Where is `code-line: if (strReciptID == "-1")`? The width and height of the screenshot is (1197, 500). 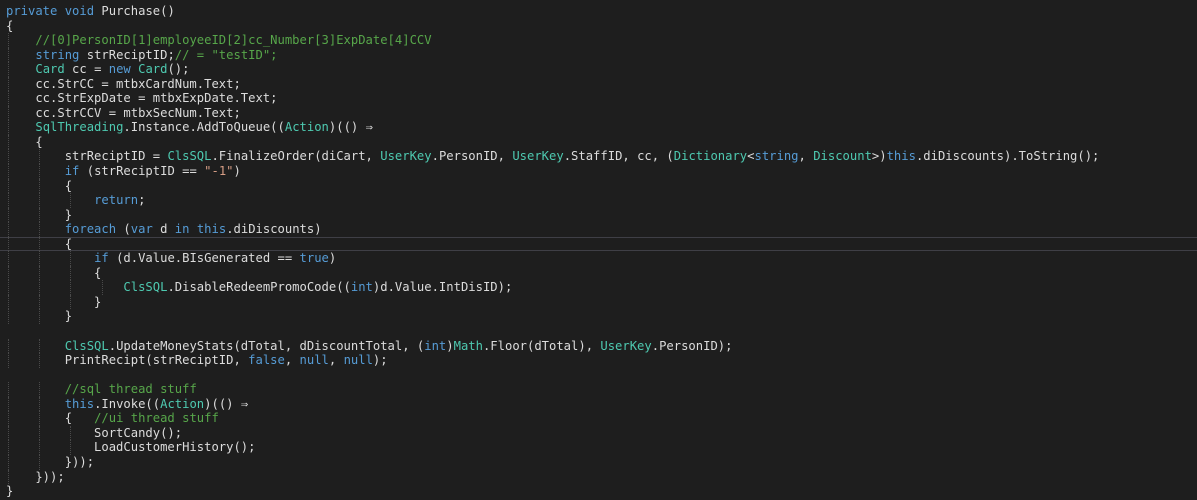 code-line: if (strReciptID == "-1") is located at coordinates (598, 171).